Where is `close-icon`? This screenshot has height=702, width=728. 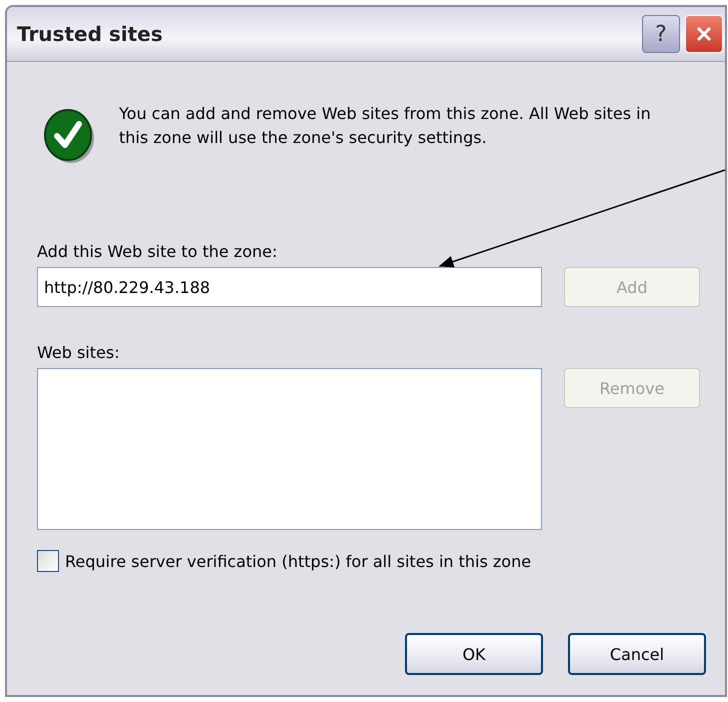 close-icon is located at coordinates (704, 34).